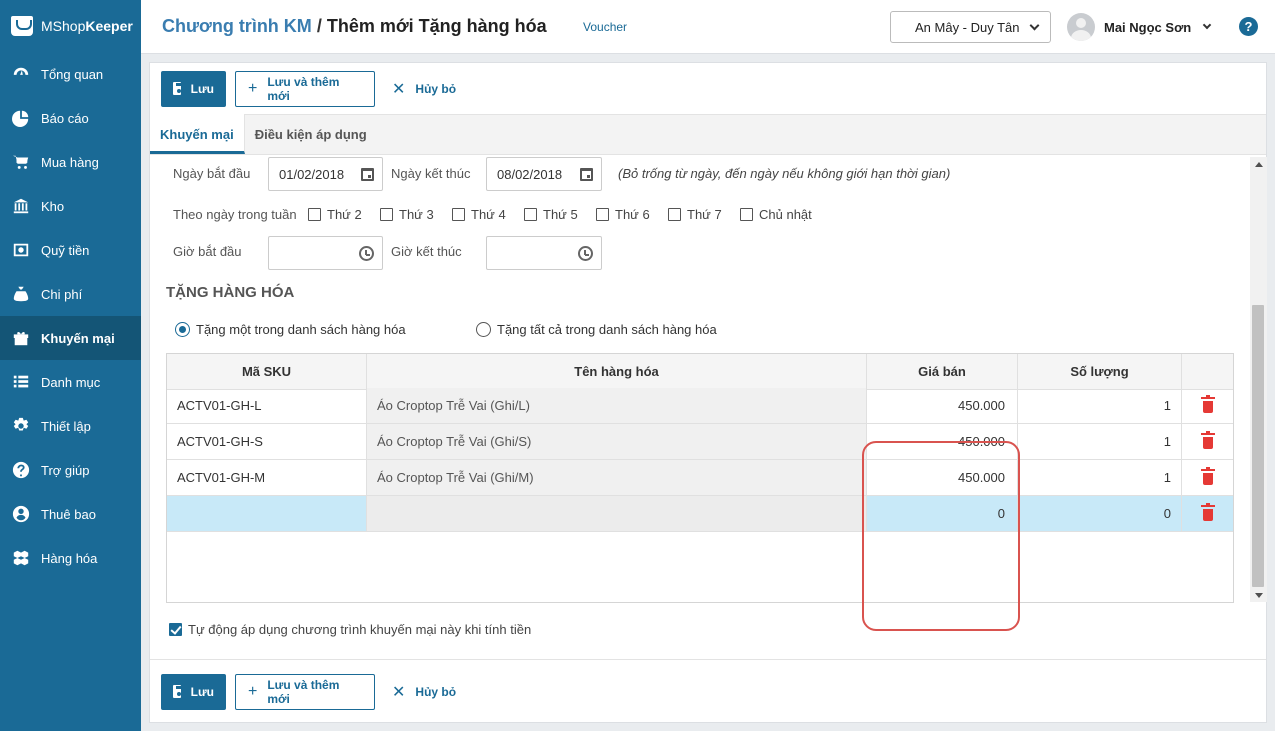 The width and height of the screenshot is (1275, 731). I want to click on sidebar-item-label: Tổng quan, so click(72, 74).